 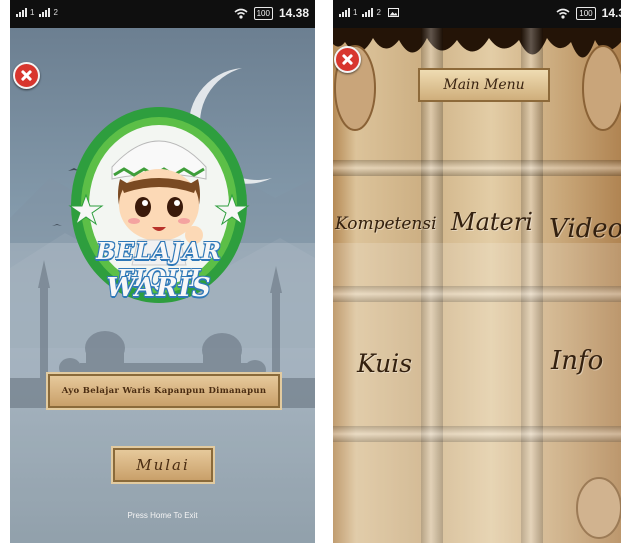 I want to click on app-logo: BELAJAR FIQIH WARIS, so click(x=159, y=215).